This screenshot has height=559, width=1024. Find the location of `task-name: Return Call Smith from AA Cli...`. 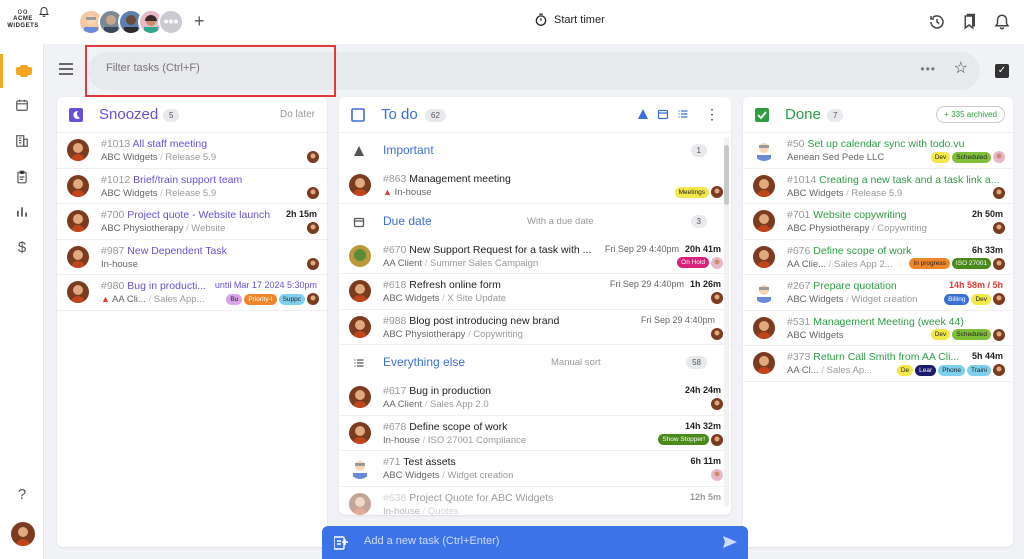

task-name: Return Call Smith from AA Cli... is located at coordinates (886, 357).